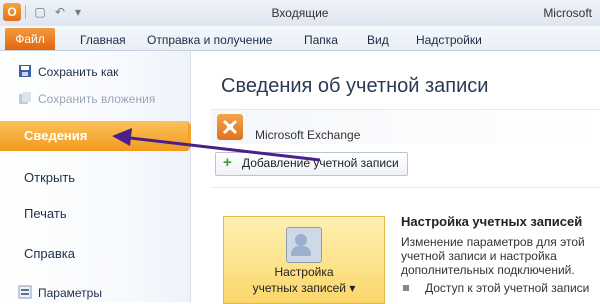  Describe the element at coordinates (221, 148) in the screenshot. I see `annotation-arrow-line` at that location.